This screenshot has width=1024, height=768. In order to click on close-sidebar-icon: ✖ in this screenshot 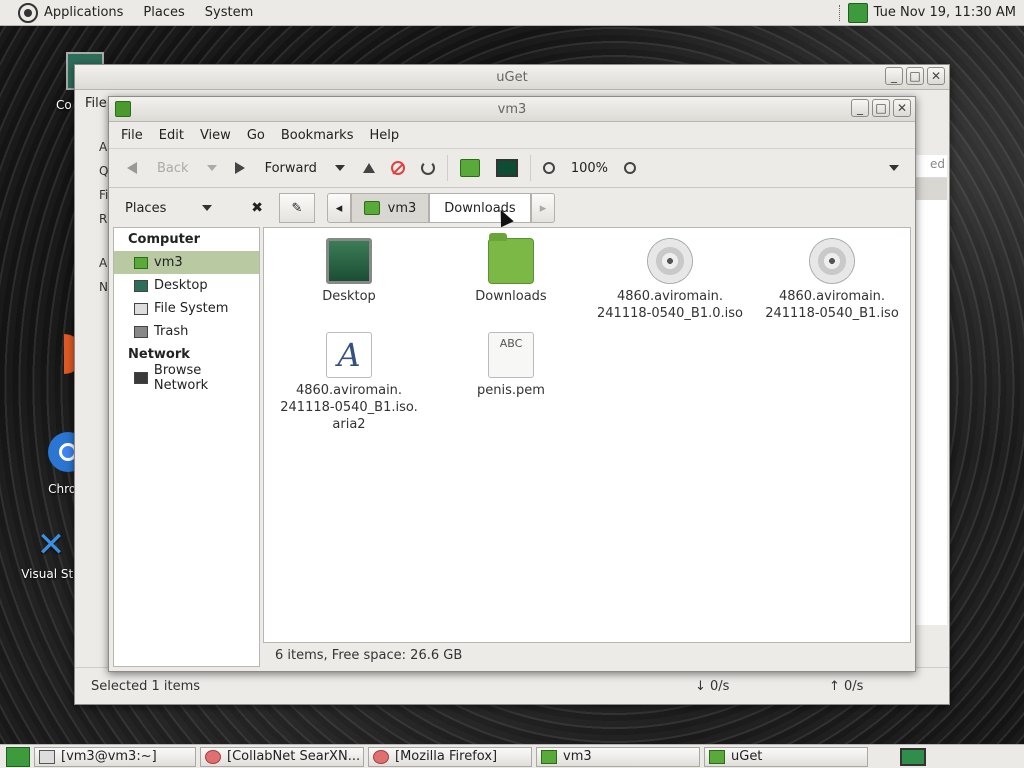, I will do `click(257, 208)`.